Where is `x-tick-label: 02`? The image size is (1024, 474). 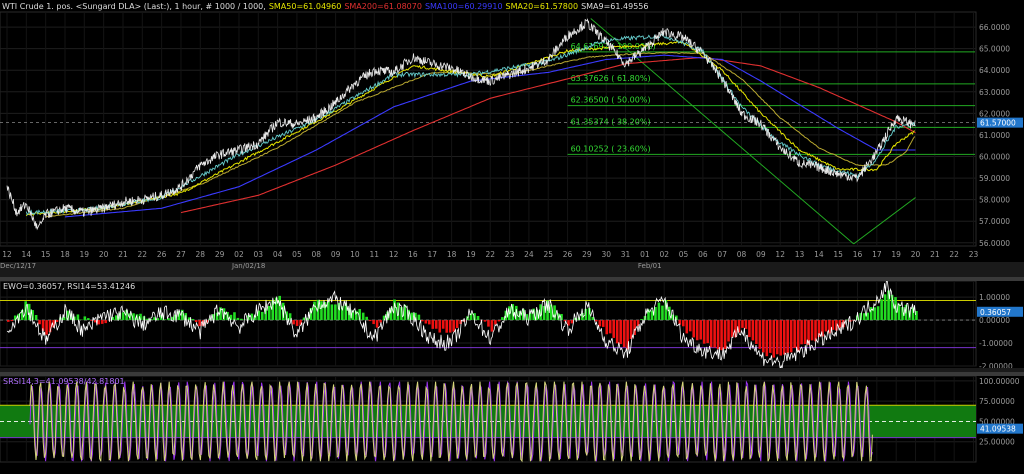
x-tick-label: 02 is located at coordinates (664, 254).